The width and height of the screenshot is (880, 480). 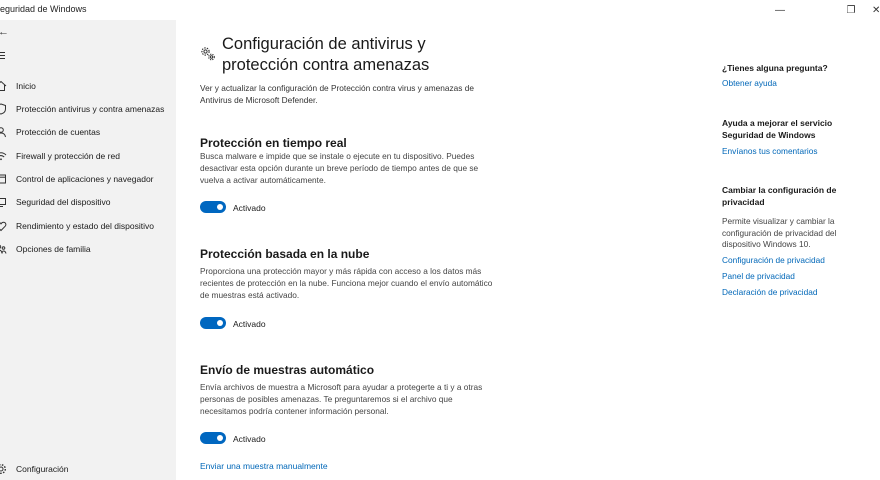 I want to click on sidebar-item-label: Seguridad del dispositivo, so click(x=63, y=202).